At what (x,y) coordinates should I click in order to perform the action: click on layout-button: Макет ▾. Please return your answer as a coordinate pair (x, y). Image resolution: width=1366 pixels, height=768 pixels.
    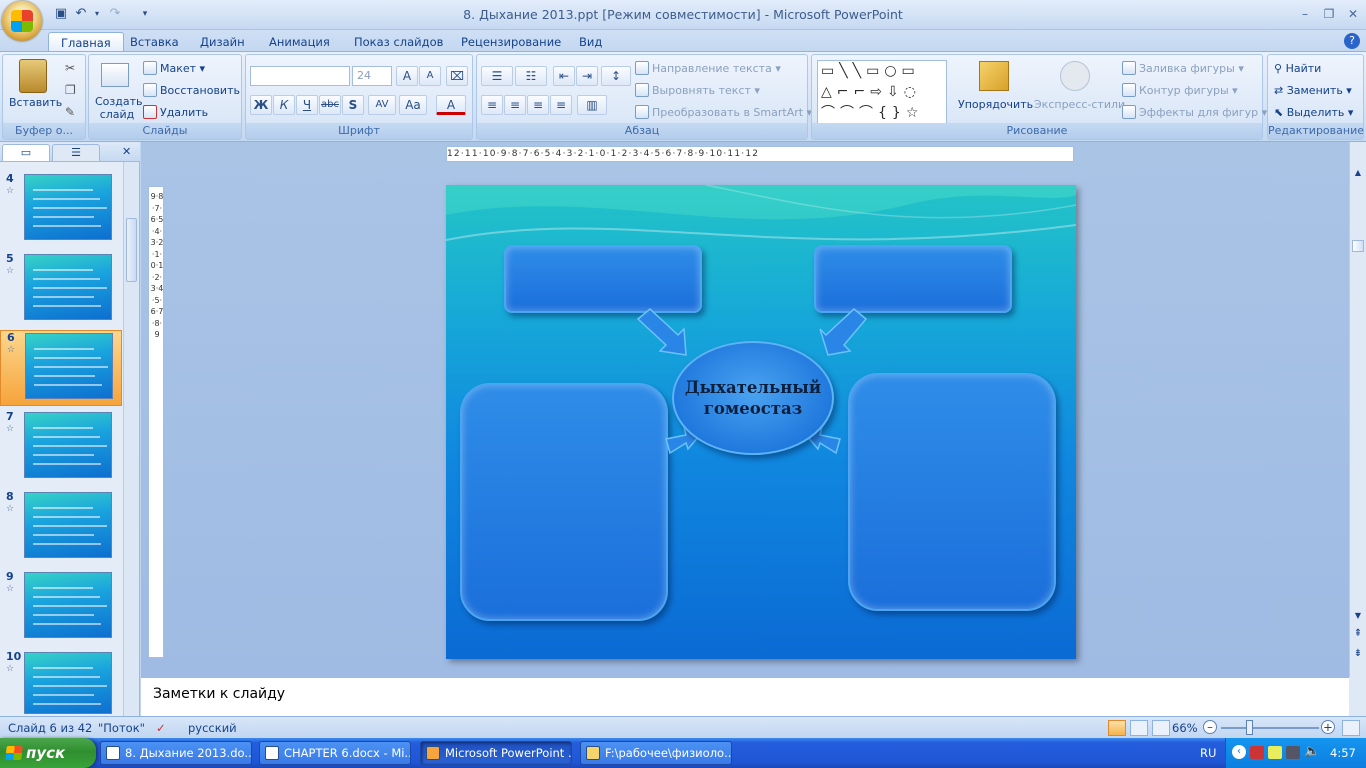
    Looking at the image, I should click on (174, 69).